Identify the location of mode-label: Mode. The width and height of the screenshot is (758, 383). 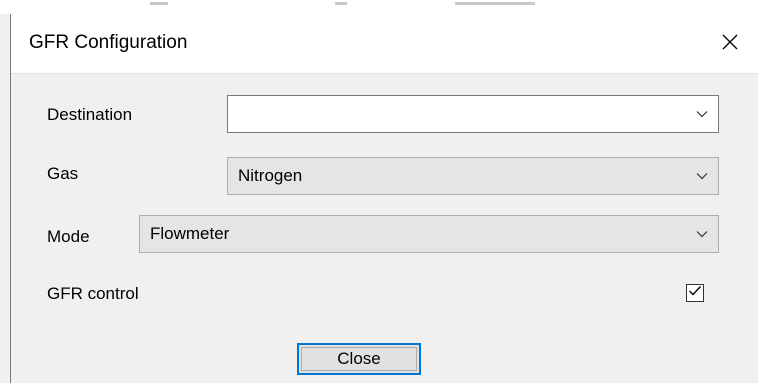
(68, 236).